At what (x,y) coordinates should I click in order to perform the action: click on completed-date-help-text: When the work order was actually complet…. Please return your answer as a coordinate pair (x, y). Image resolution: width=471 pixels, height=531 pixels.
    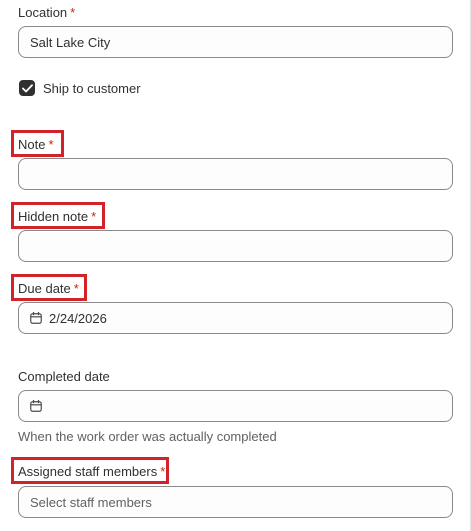
    Looking at the image, I should click on (147, 436).